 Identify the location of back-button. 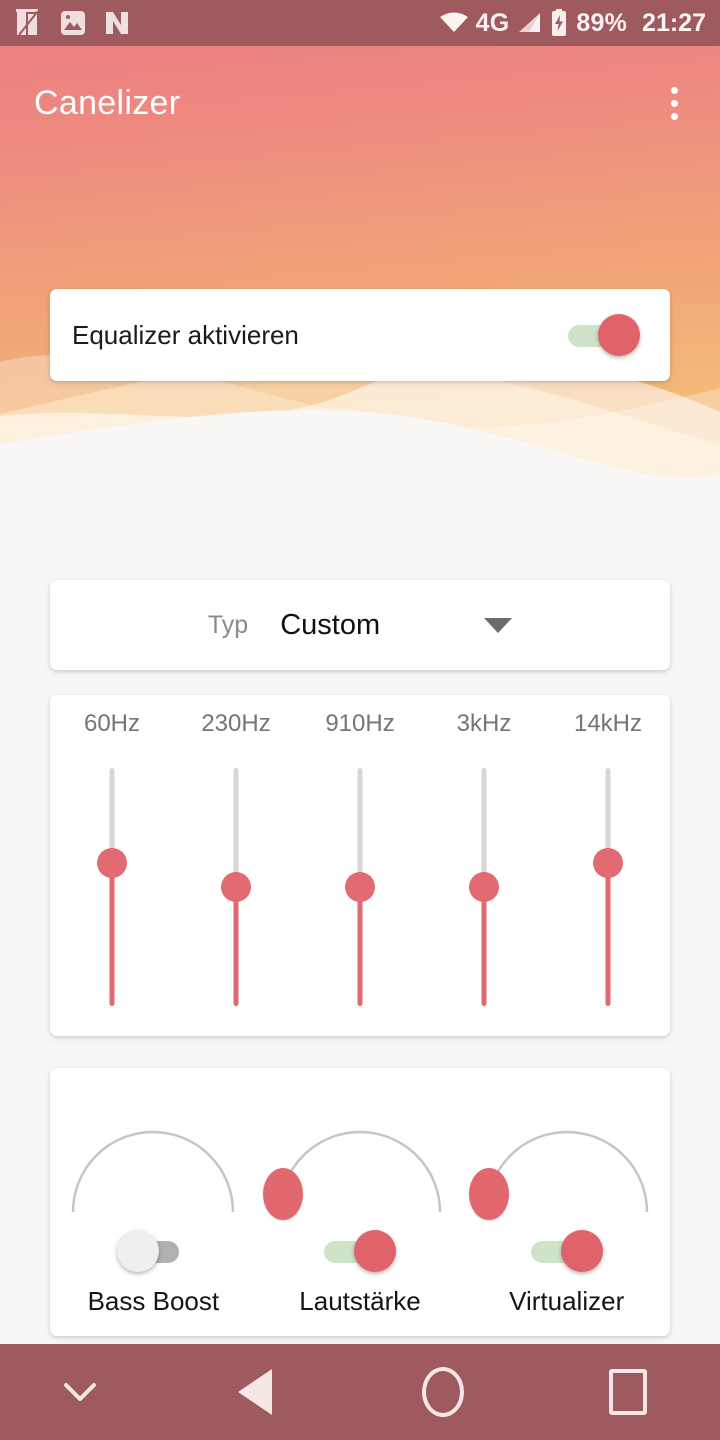
(255, 1392).